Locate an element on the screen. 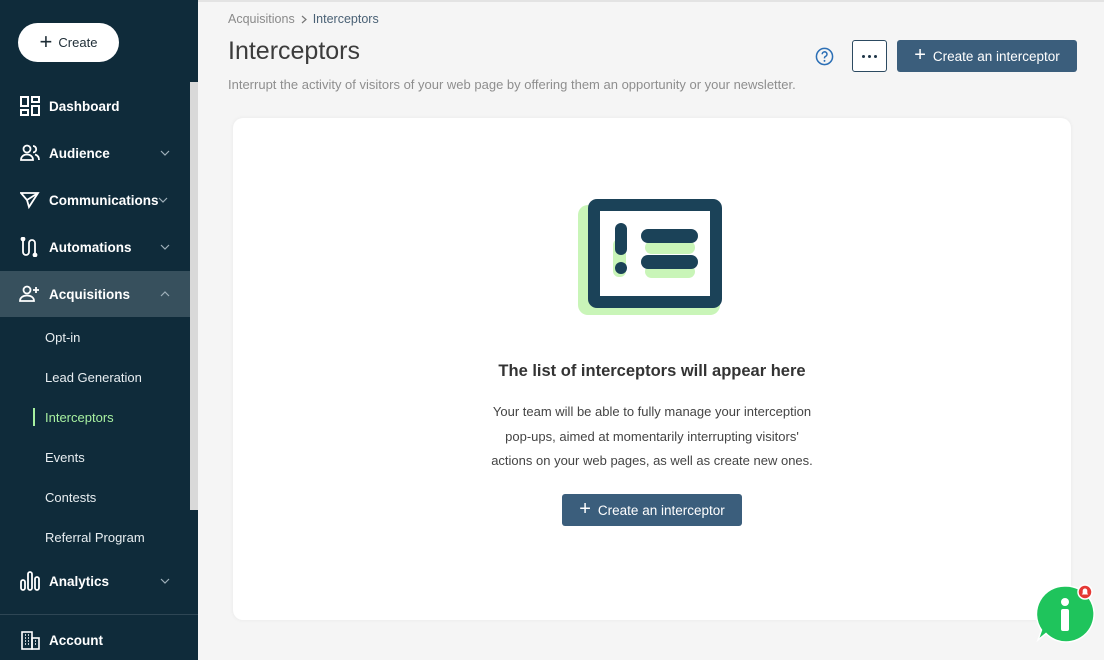 The image size is (1104, 660). breadcrumb: Acquisitions Interceptors is located at coordinates (303, 19).